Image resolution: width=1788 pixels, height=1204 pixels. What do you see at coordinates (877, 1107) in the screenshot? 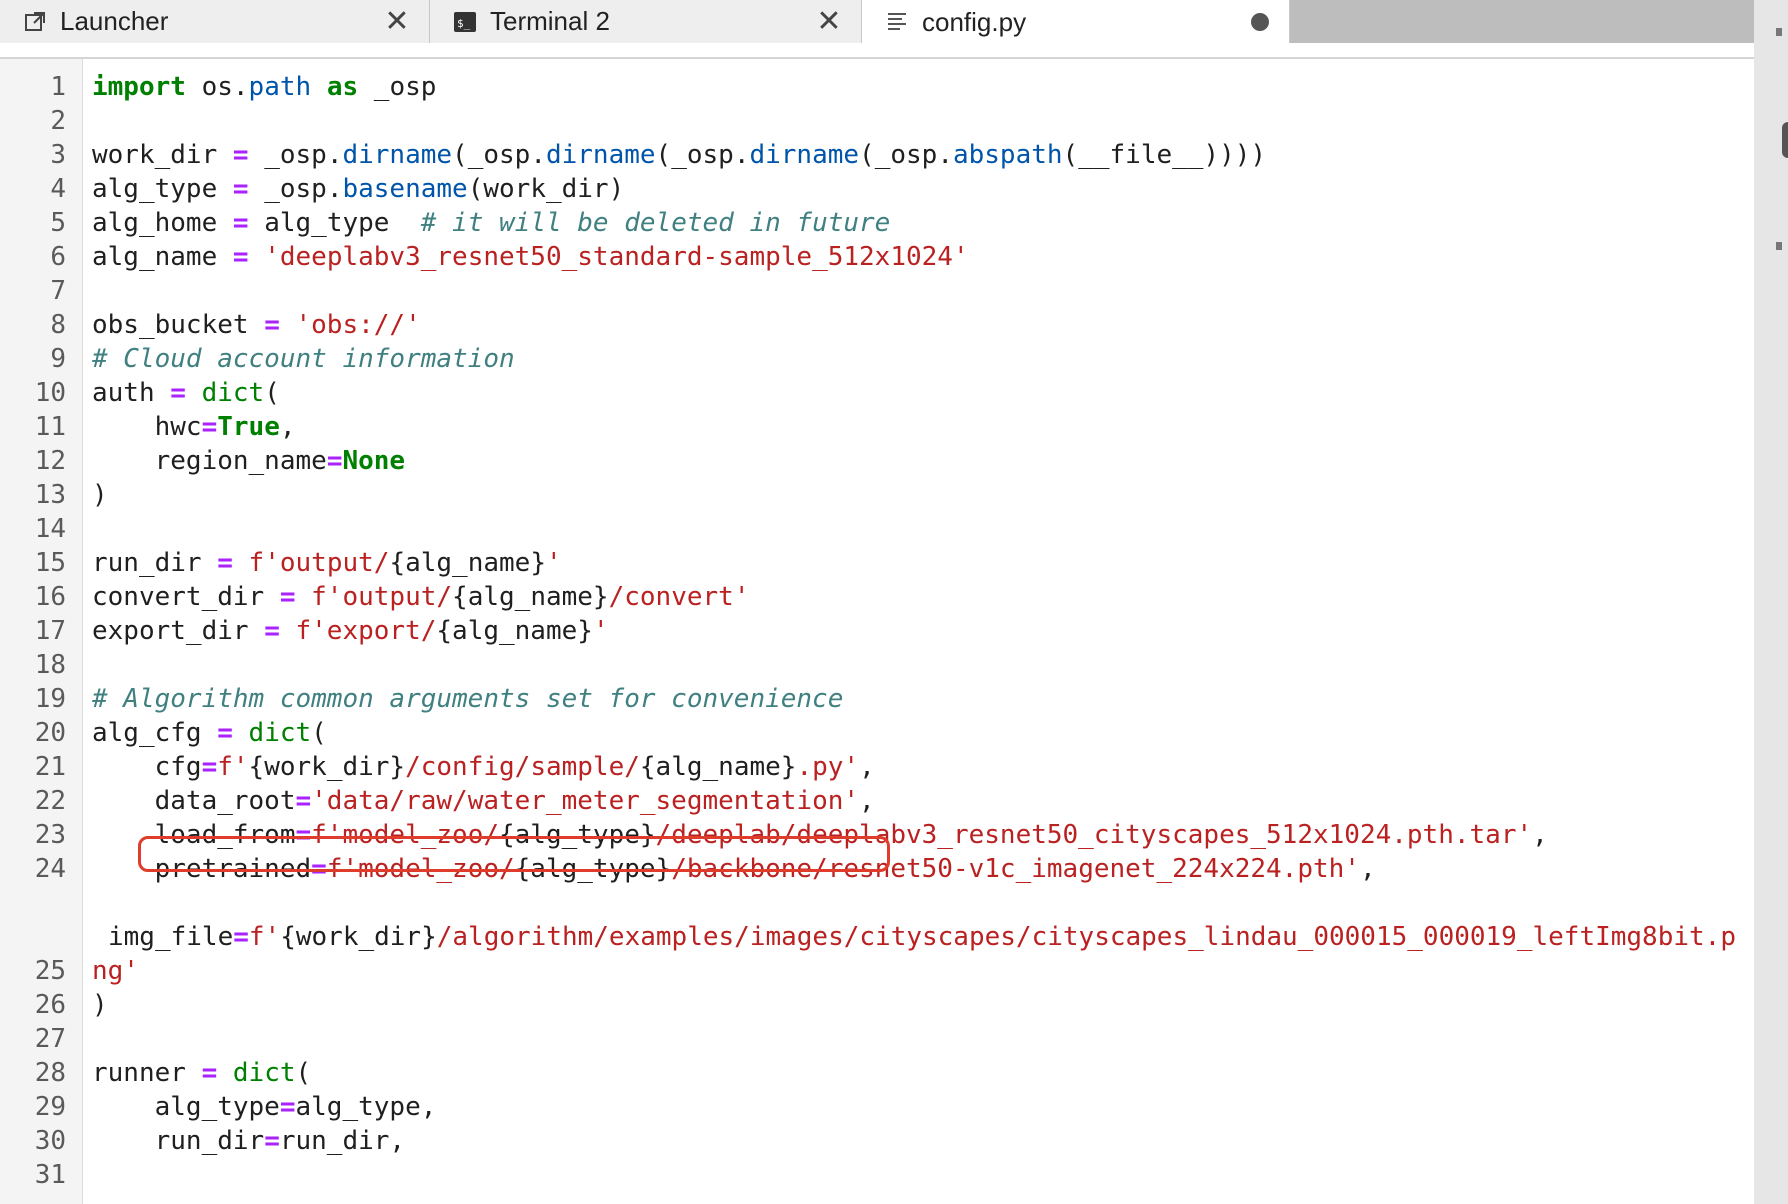
I see `code-line: 29 alg_type=alg_type,` at bounding box center [877, 1107].